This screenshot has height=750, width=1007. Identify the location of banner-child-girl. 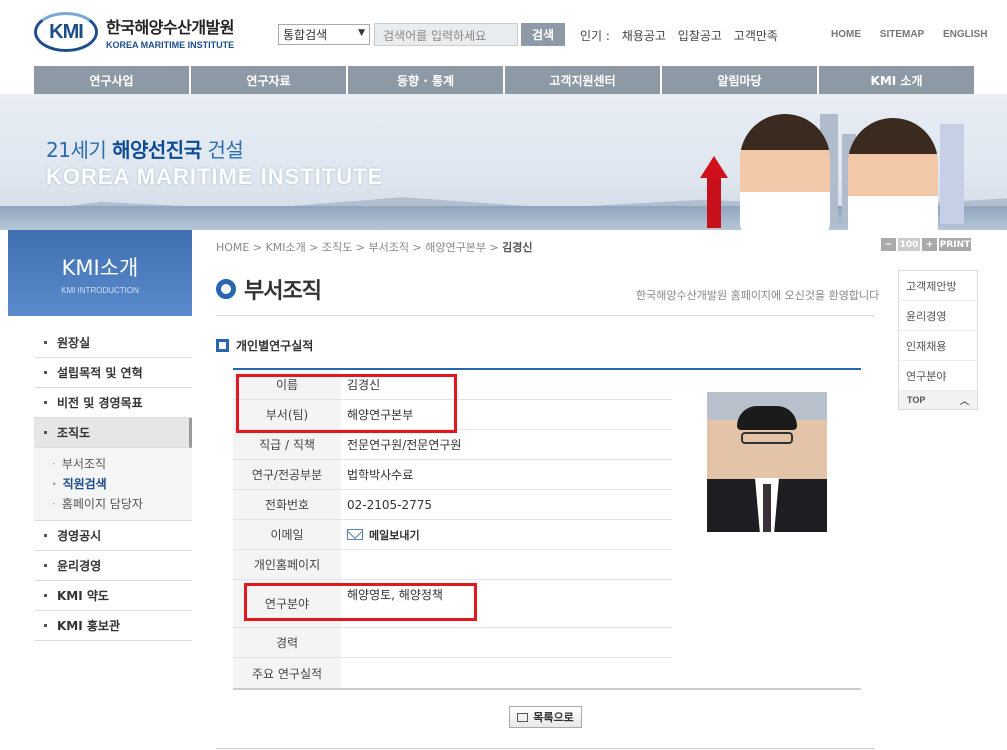
(785, 172).